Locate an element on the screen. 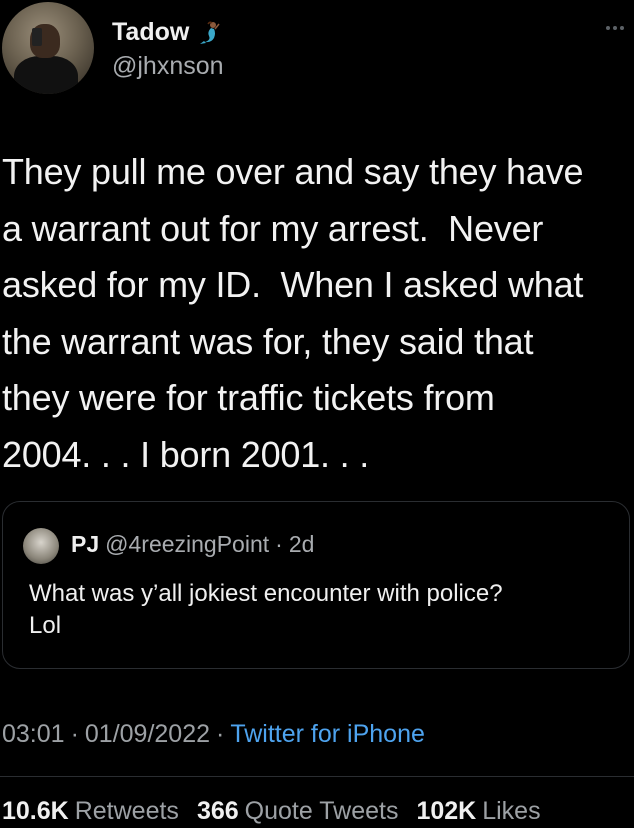 The image size is (634, 828). likes-count: 102K is located at coordinates (446, 811).